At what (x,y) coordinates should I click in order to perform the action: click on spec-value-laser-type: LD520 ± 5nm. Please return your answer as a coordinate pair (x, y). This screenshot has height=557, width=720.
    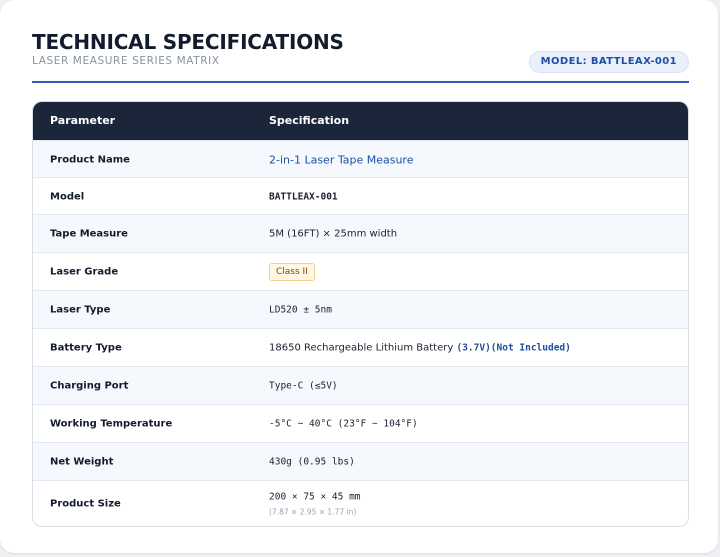
    Looking at the image, I should click on (300, 310).